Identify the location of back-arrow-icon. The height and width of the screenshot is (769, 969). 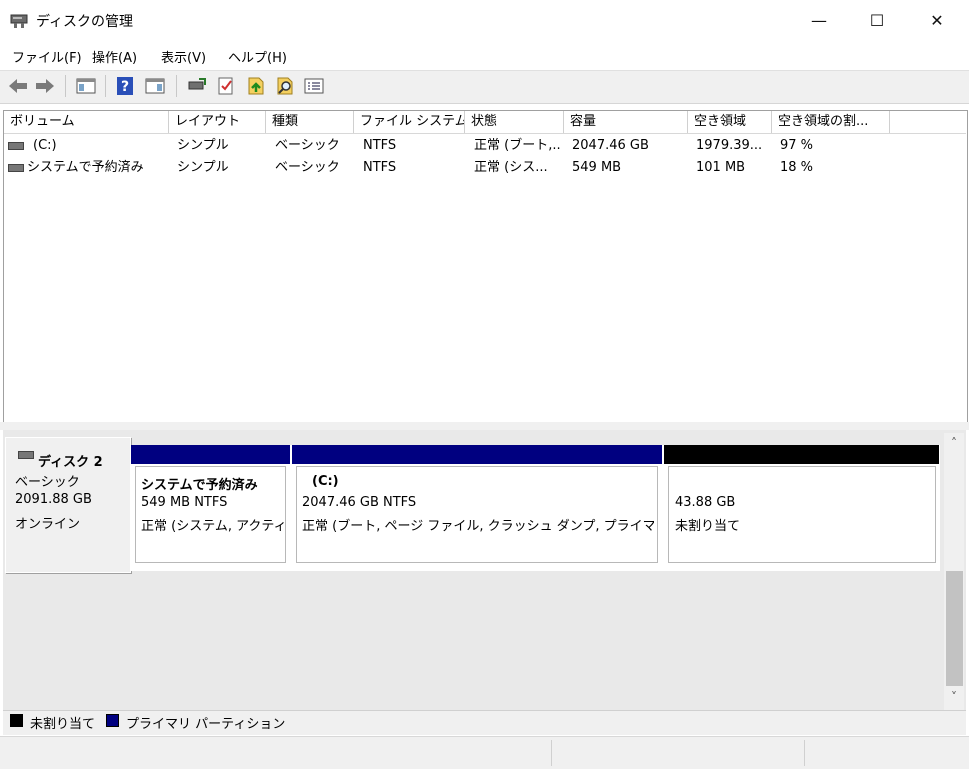
(18, 86).